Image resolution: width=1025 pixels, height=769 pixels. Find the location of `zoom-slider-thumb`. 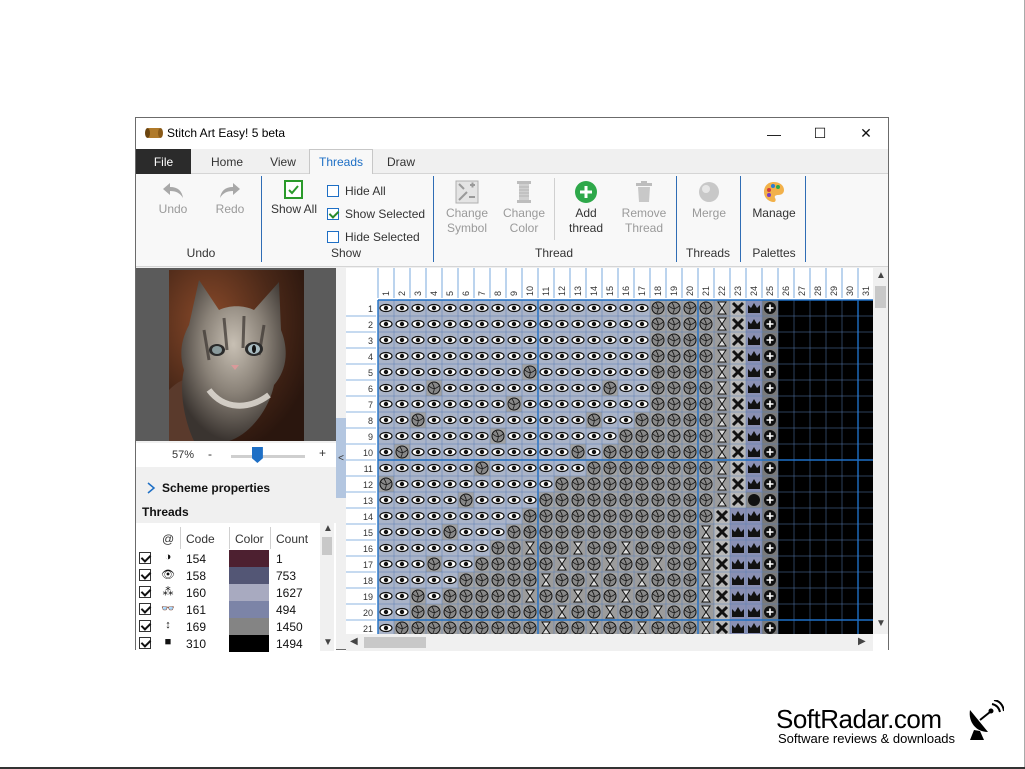

zoom-slider-thumb is located at coordinates (257, 455).